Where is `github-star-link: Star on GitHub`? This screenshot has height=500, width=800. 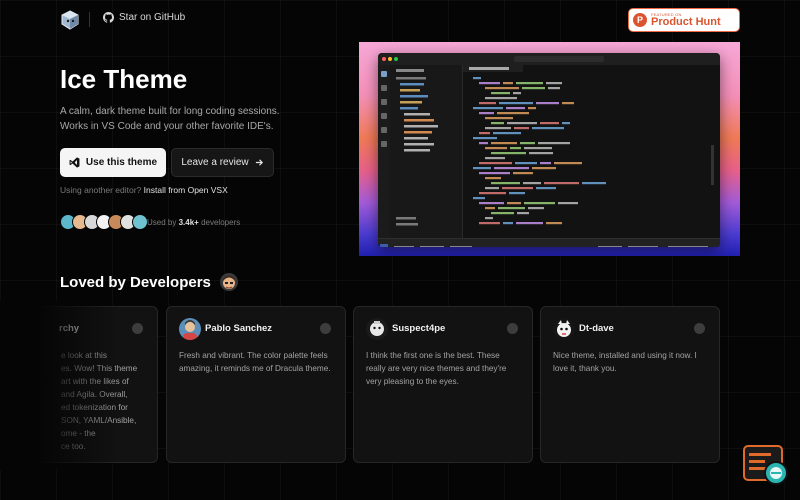
github-star-link: Star on GitHub is located at coordinates (144, 17).